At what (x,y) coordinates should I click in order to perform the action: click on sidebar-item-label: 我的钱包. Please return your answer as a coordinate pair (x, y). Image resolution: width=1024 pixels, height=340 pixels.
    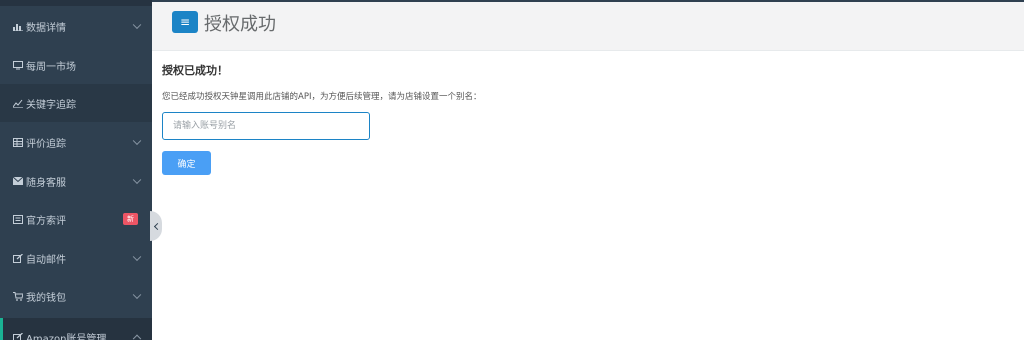
    Looking at the image, I should click on (46, 298).